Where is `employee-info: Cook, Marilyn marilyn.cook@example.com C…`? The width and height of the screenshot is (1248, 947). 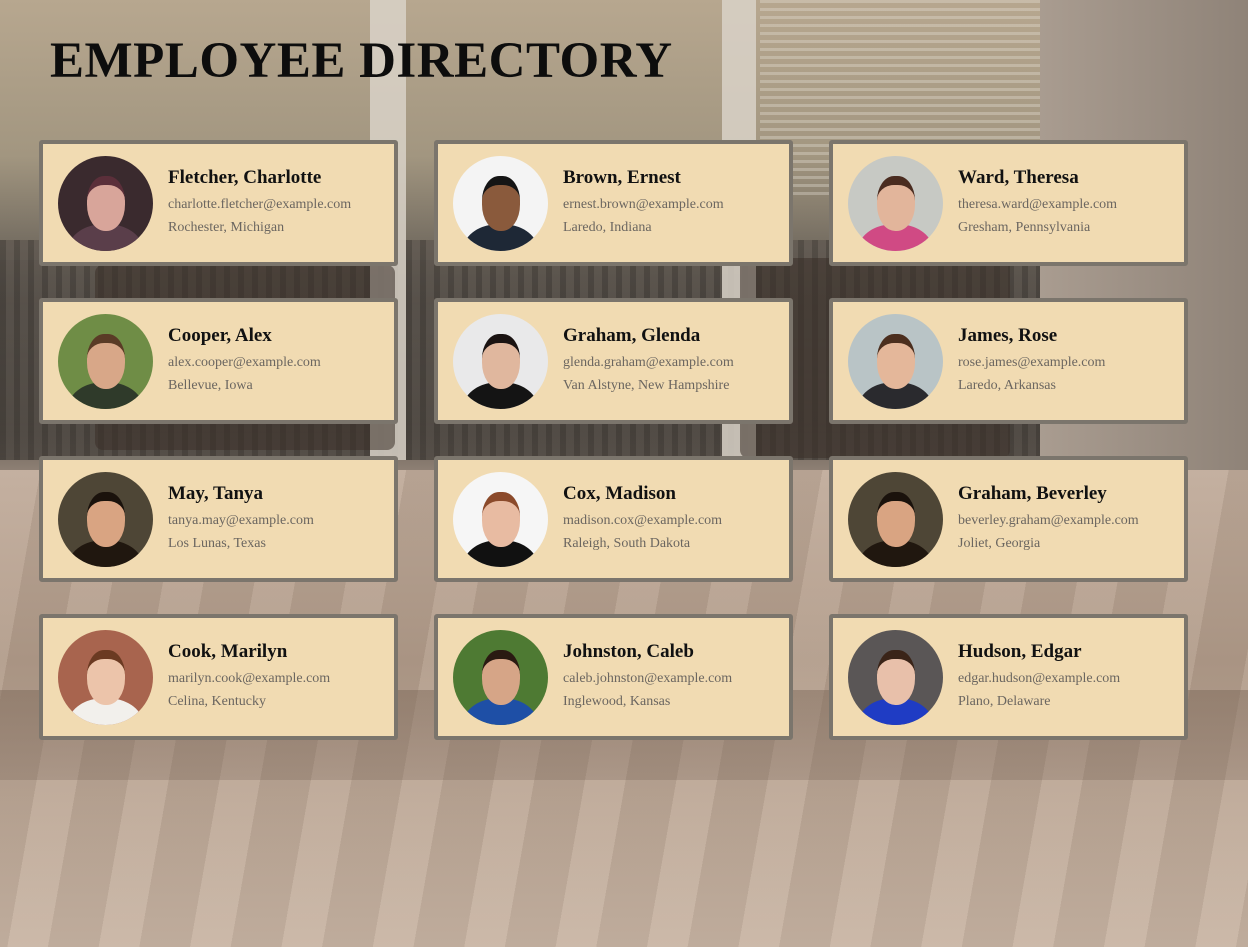
employee-info: Cook, Marilyn marilyn.cook@example.com C… is located at coordinates (249, 677).